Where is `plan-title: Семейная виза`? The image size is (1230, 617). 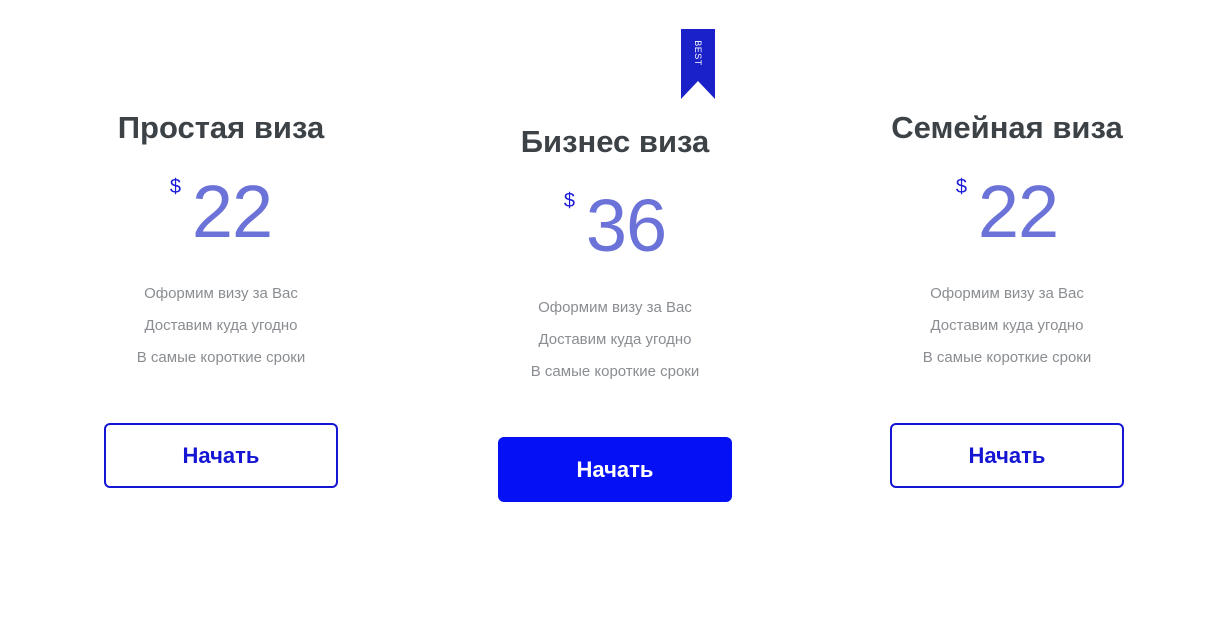
plan-title: Семейная виза is located at coordinates (1007, 127).